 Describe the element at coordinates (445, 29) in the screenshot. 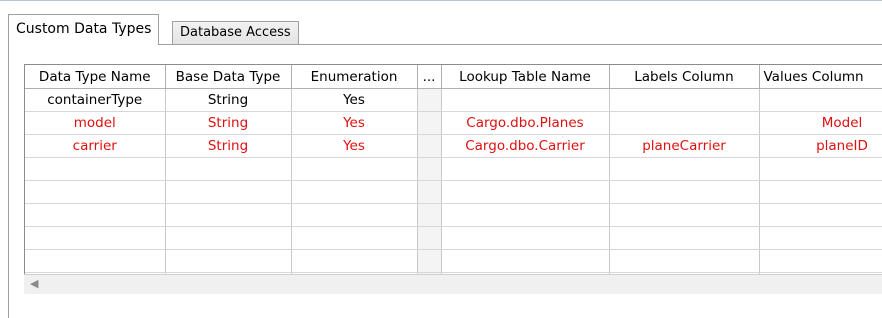

I see `tab-strip: Custom Data Types Database Access` at that location.